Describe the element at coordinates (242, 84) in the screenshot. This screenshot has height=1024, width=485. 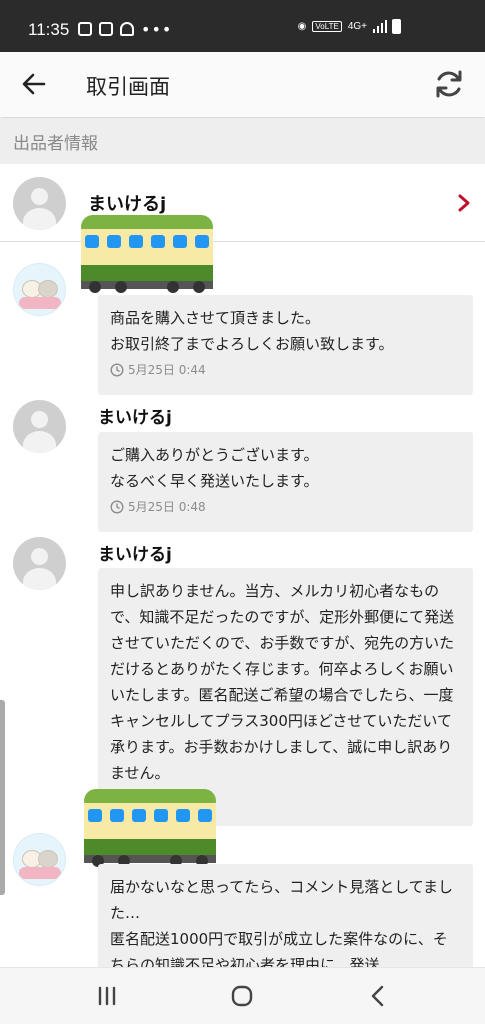
I see `app-bar: 取引画面` at that location.